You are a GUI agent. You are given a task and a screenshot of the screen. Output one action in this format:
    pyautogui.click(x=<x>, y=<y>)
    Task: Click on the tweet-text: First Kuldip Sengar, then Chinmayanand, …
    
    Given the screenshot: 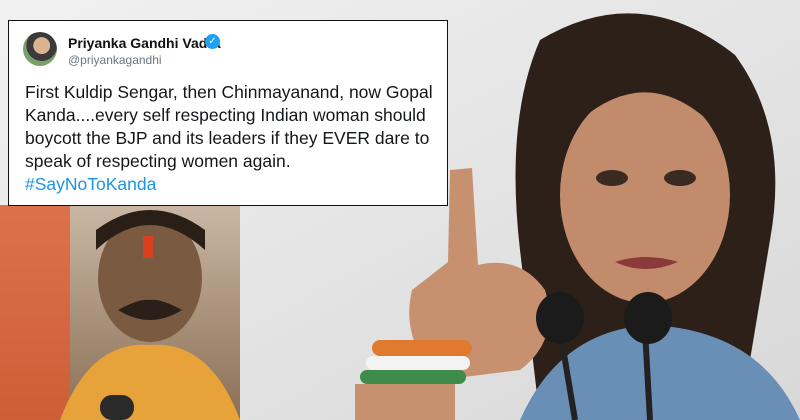 What is the action you would take?
    pyautogui.click(x=232, y=138)
    